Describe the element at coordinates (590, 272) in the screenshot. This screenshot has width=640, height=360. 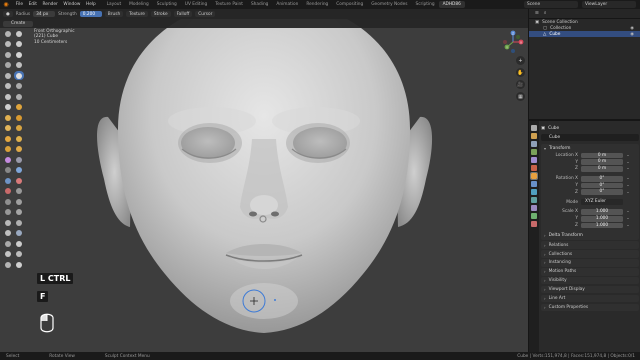
I see `section-motion-paths: › Motion Paths` at that location.